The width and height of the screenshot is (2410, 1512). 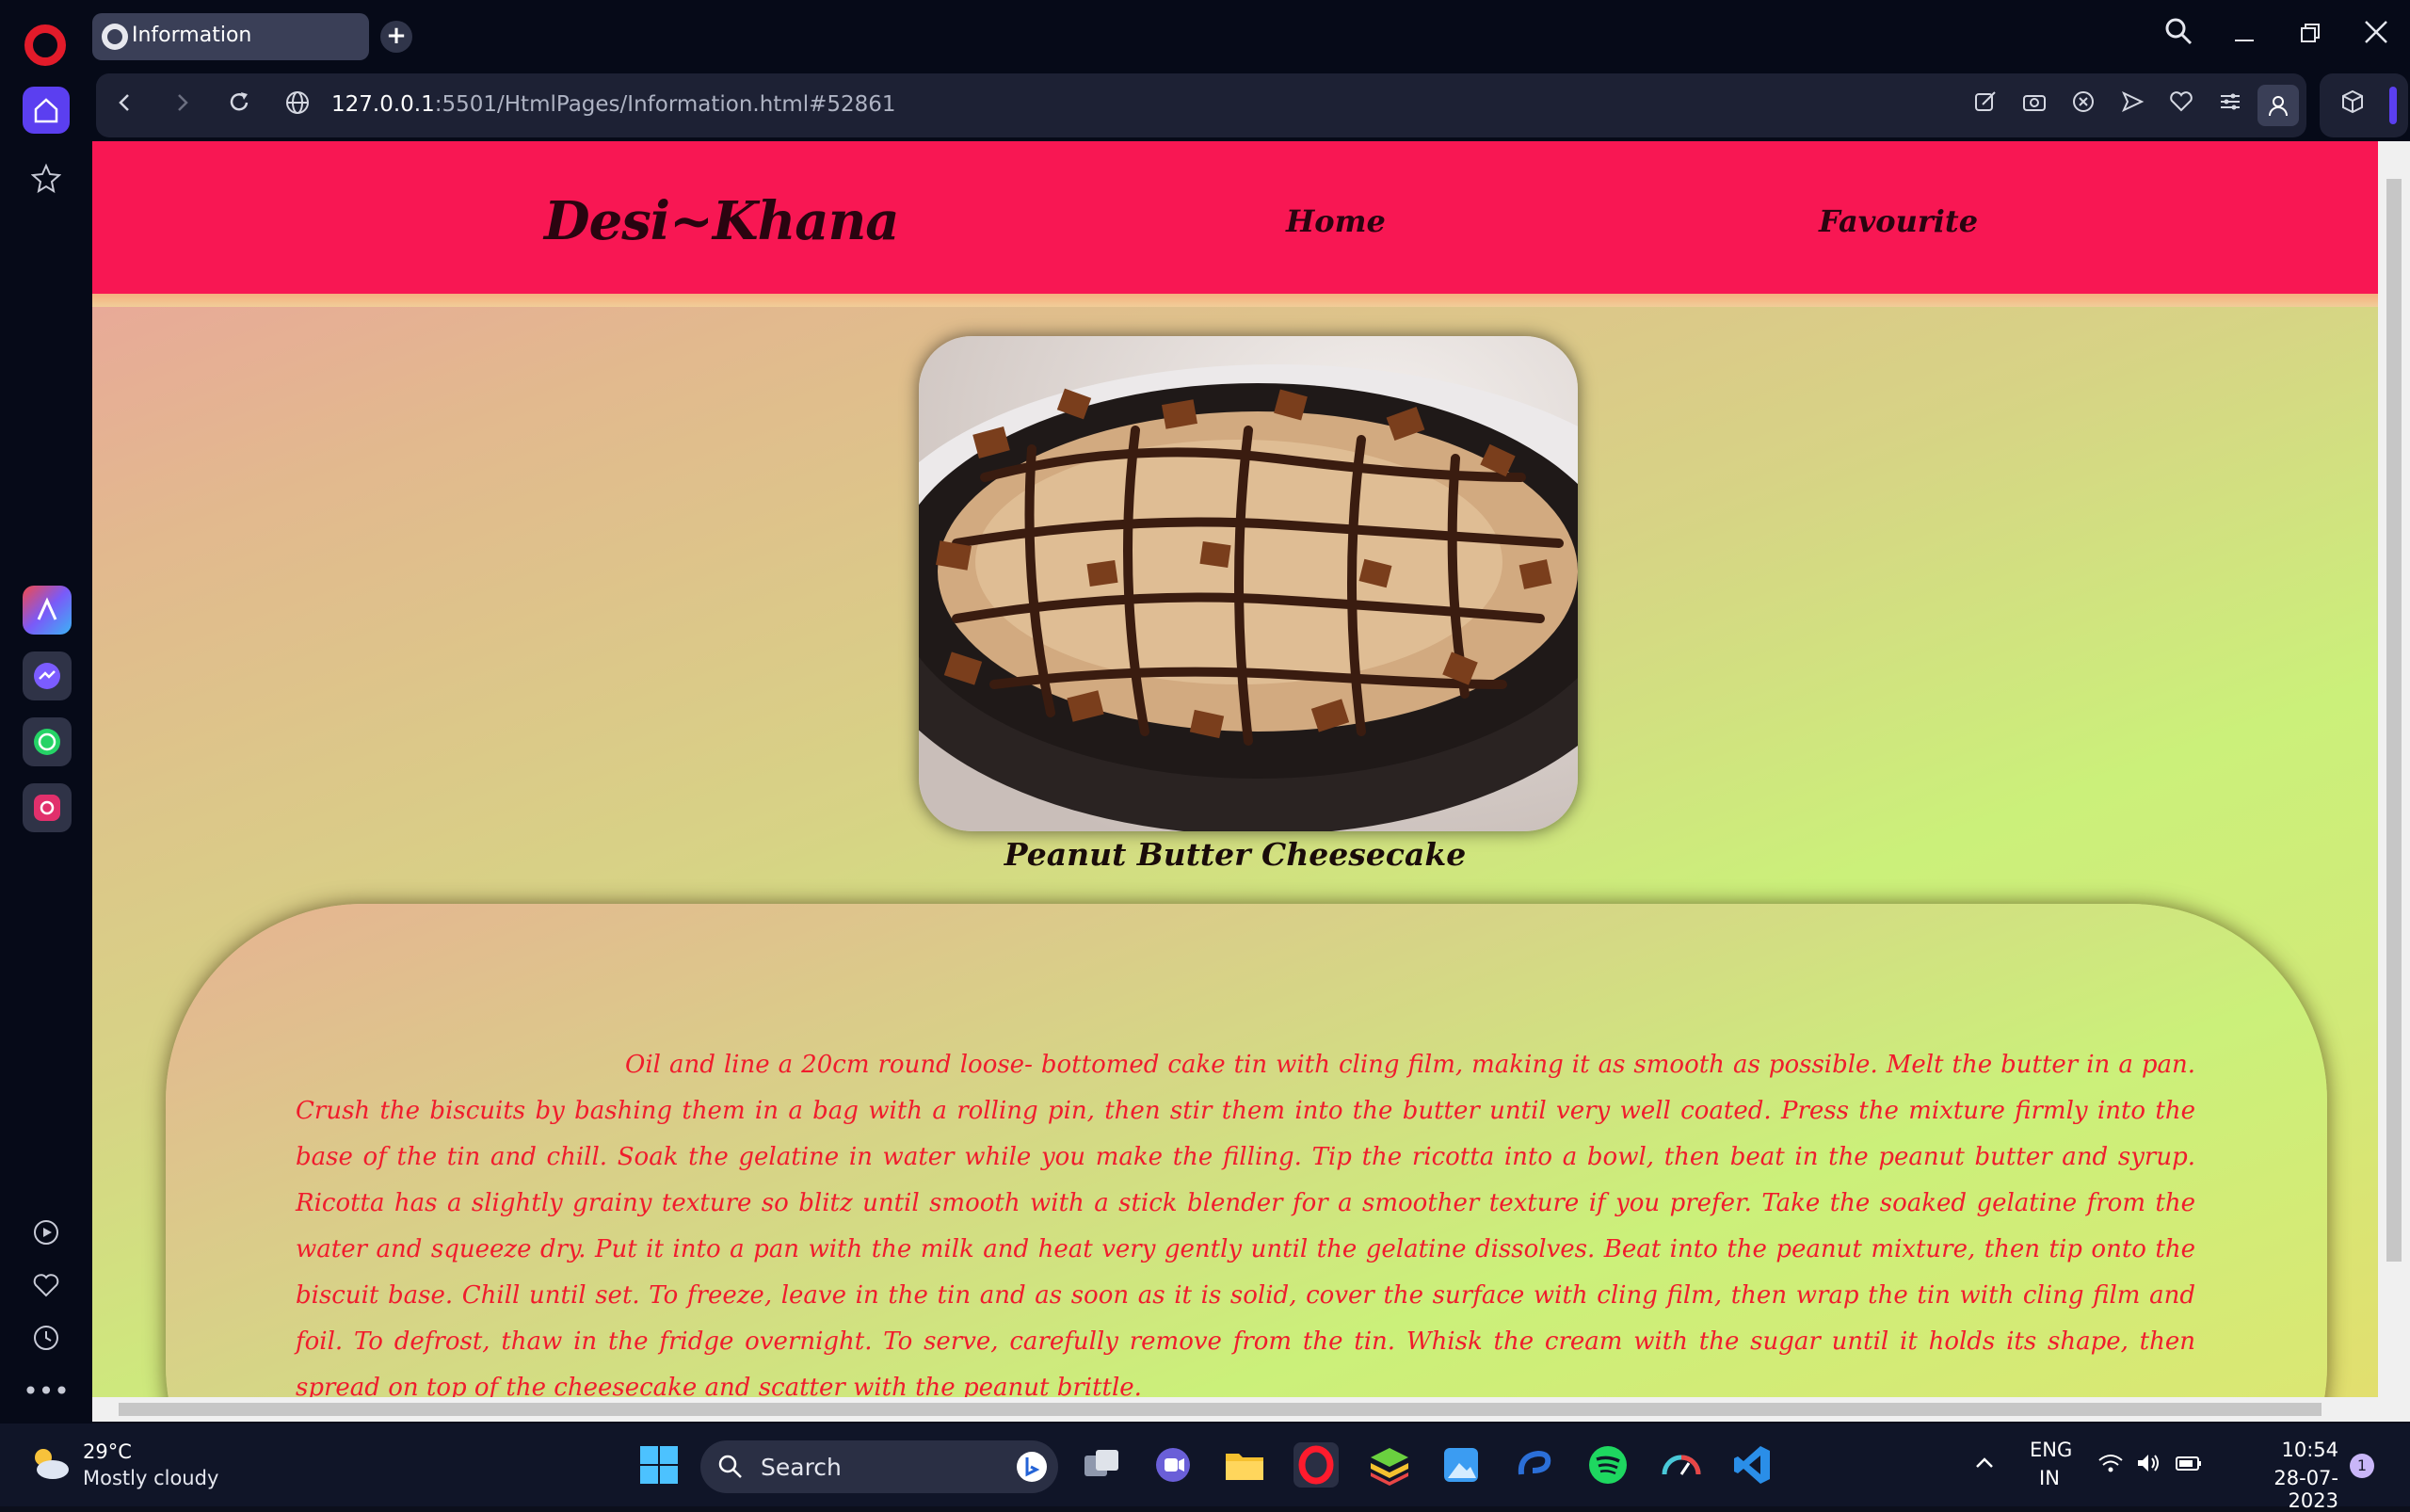 What do you see at coordinates (124, 105) in the screenshot?
I see `back-icon` at bounding box center [124, 105].